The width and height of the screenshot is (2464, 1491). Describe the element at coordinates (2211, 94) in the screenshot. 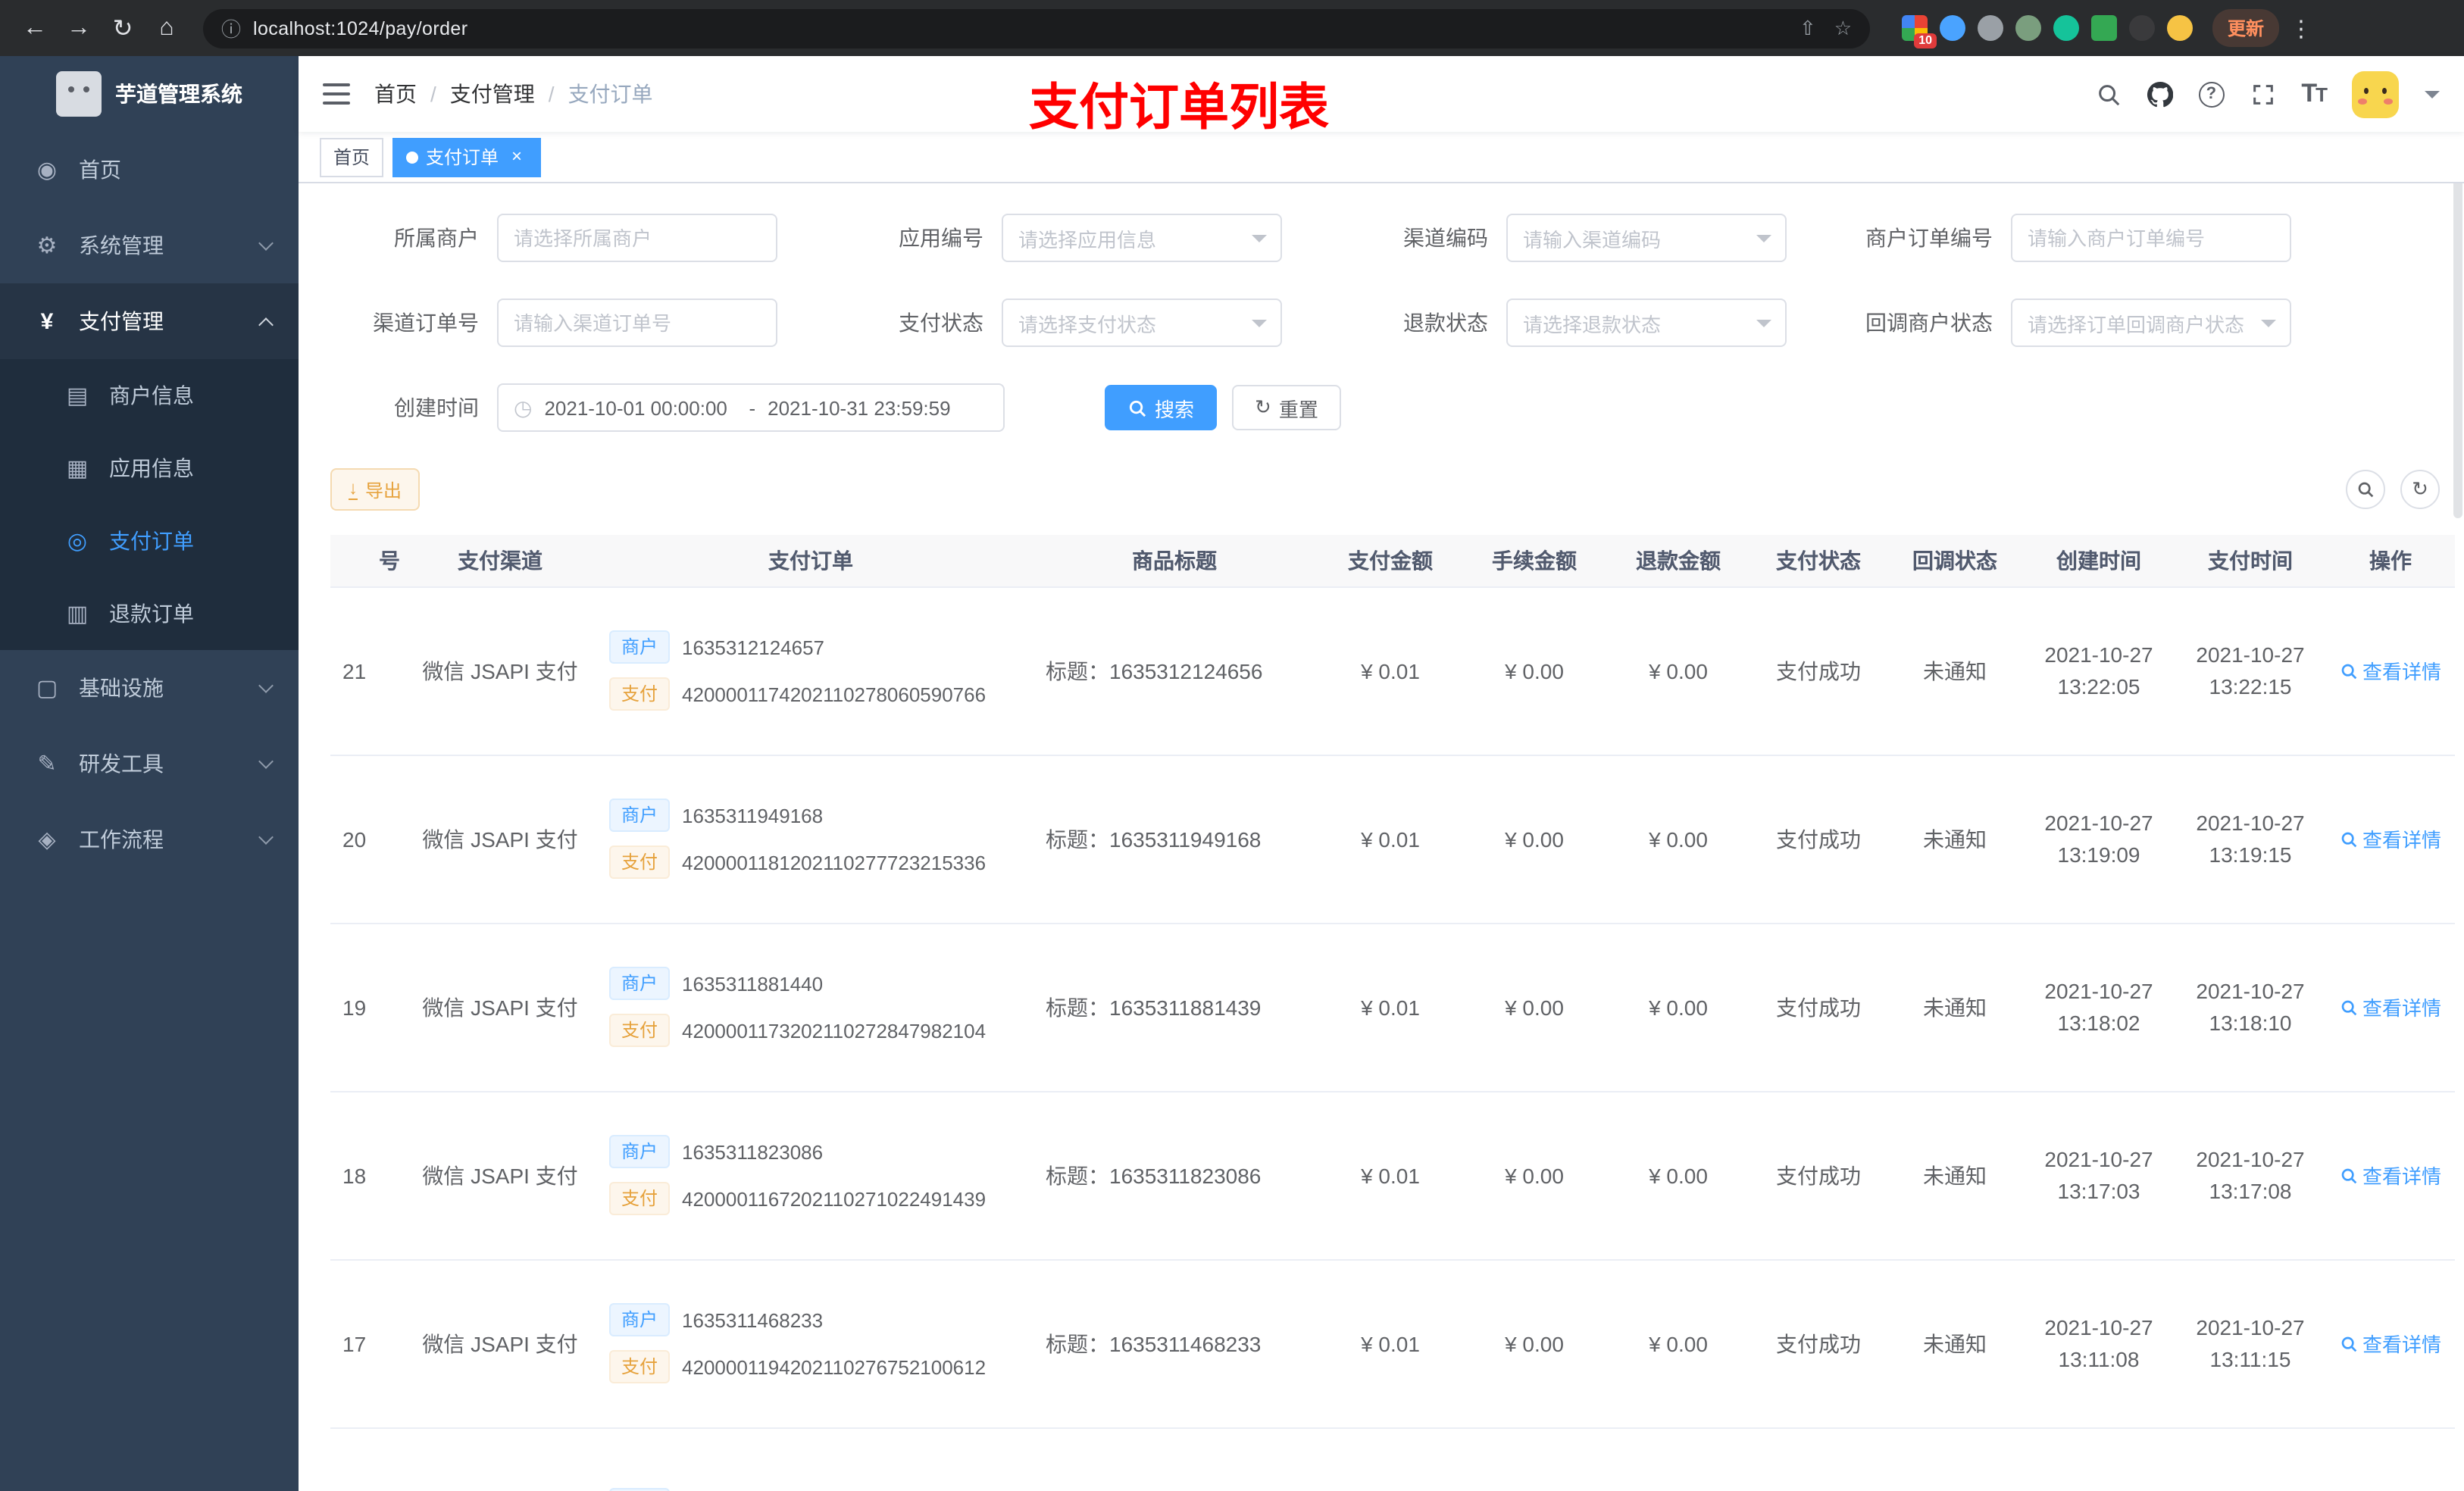

I see `help-icon: ?` at that location.